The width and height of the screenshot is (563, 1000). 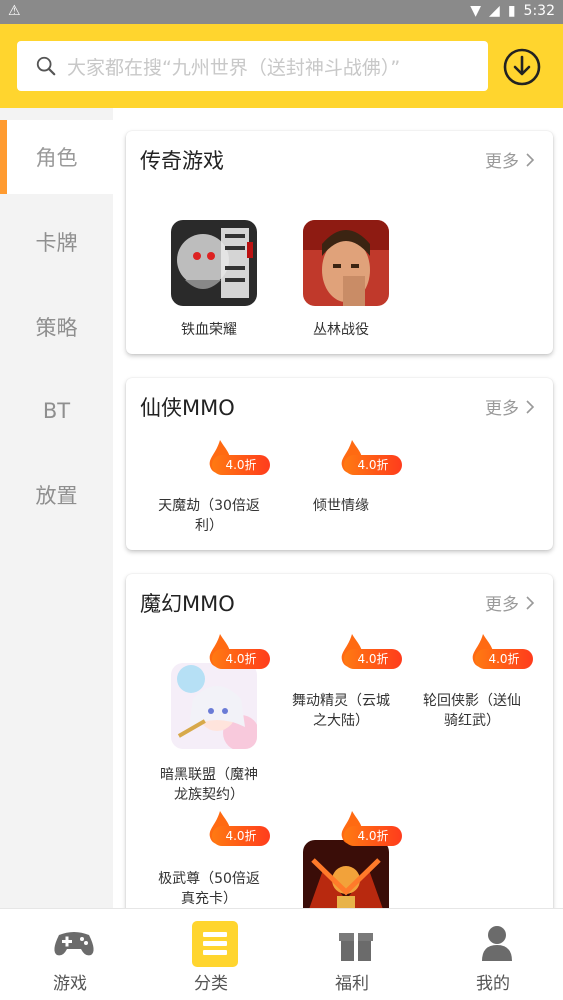 I want to click on game-name: 天魔劫（30倍返利）, so click(x=209, y=516).